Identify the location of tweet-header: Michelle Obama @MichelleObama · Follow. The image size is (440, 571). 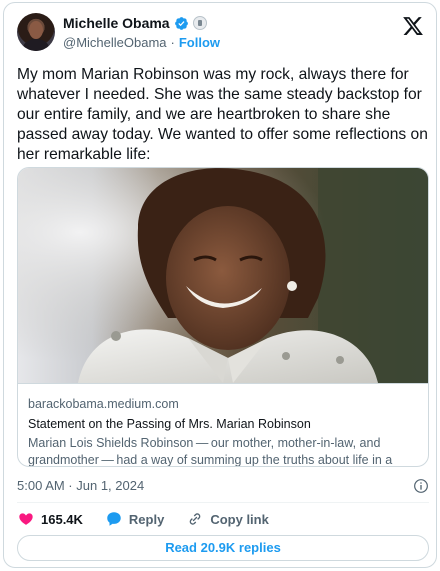
(221, 33).